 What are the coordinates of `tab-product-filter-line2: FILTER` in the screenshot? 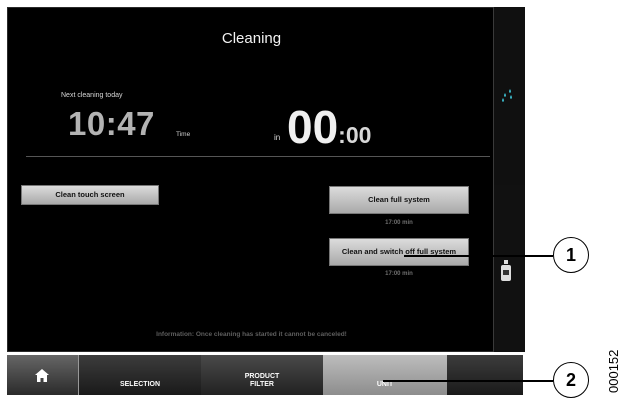 It's located at (262, 384).